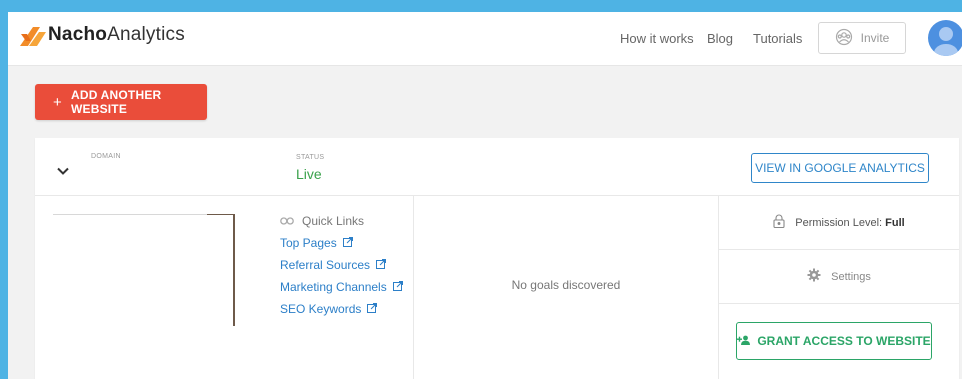 The width and height of the screenshot is (962, 379). I want to click on chevron-down-icon, so click(63, 171).